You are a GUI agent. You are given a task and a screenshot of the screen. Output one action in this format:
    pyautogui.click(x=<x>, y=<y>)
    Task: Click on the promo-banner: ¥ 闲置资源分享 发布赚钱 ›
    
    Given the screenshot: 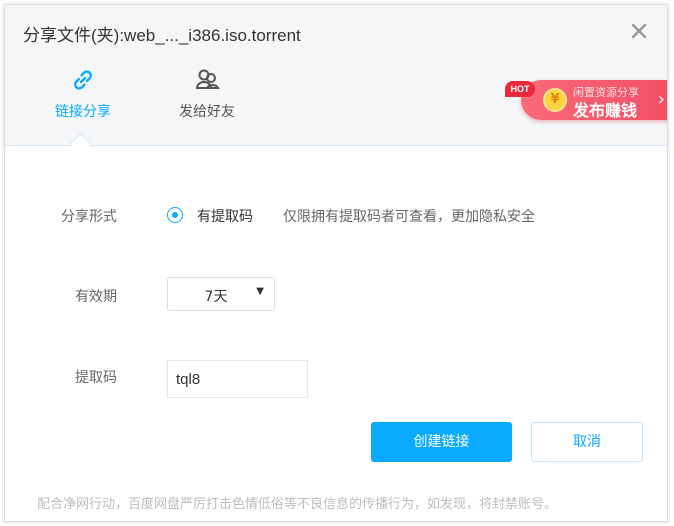 What is the action you would take?
    pyautogui.click(x=594, y=100)
    